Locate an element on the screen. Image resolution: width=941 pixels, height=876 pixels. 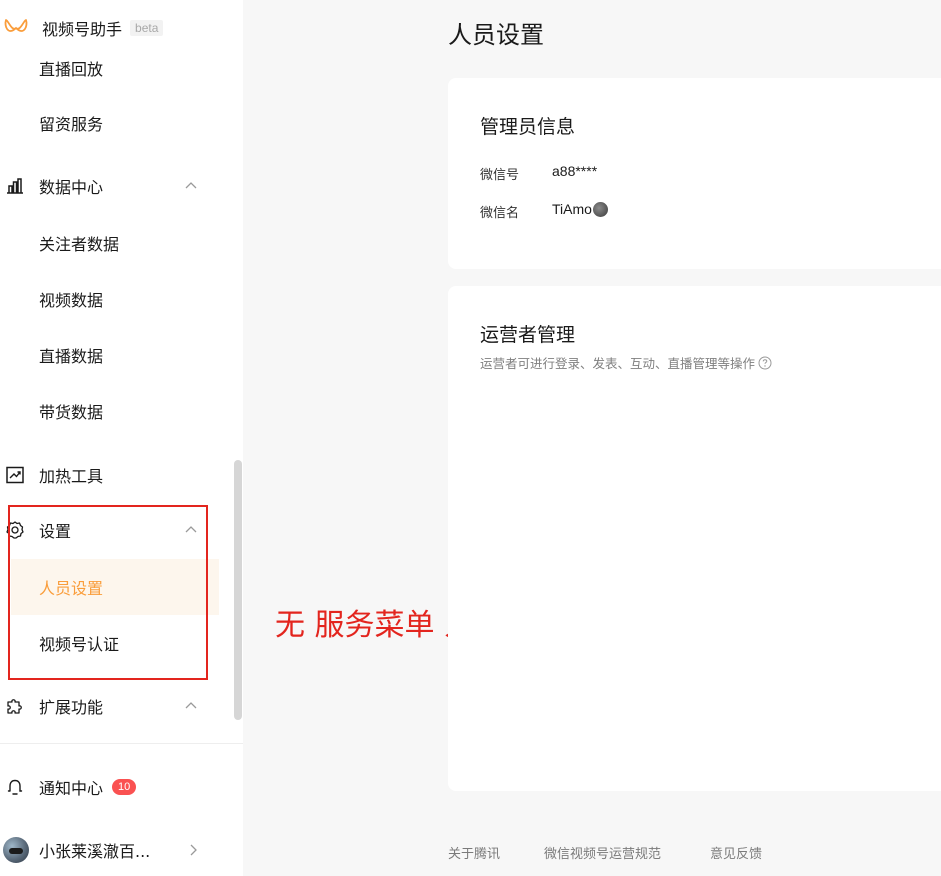
sidebar-item-live-data: 直播数据 is located at coordinates (117, 355).